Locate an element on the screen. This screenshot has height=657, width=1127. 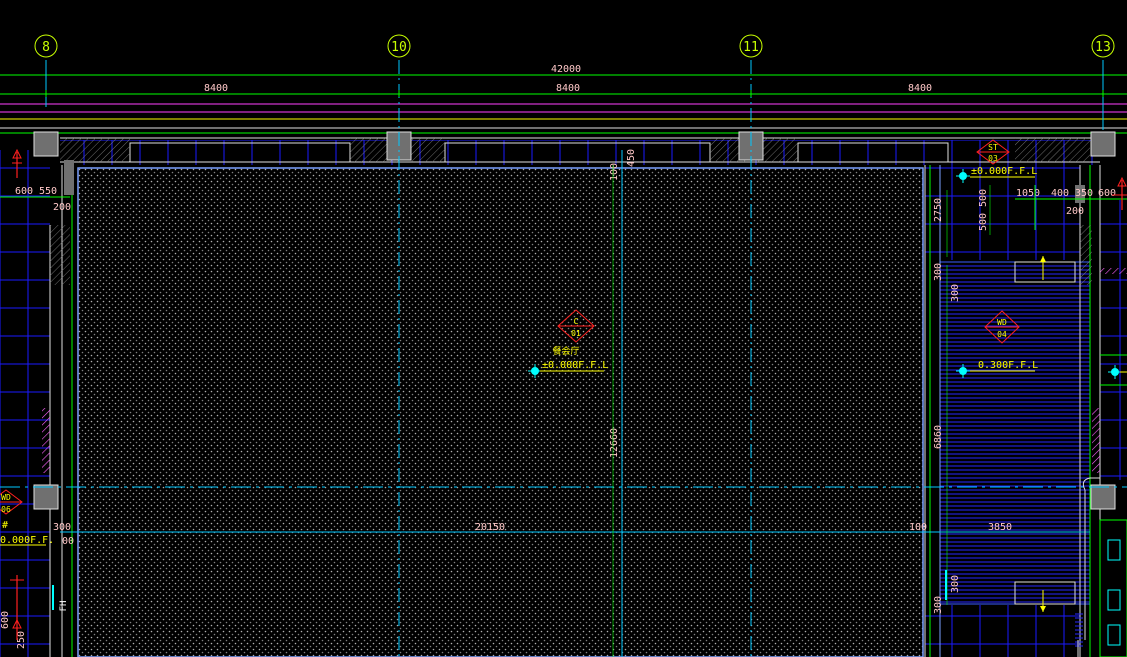
top-reference-lines is located at coordinates (563, 97).